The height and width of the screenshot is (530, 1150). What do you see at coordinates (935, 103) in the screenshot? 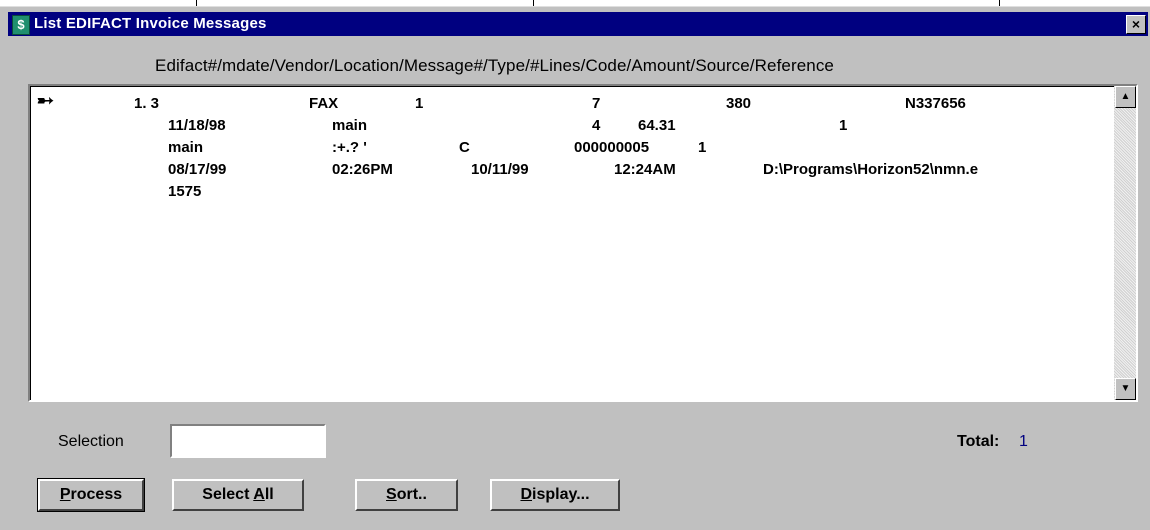
I see `list-cell: N337656` at bounding box center [935, 103].